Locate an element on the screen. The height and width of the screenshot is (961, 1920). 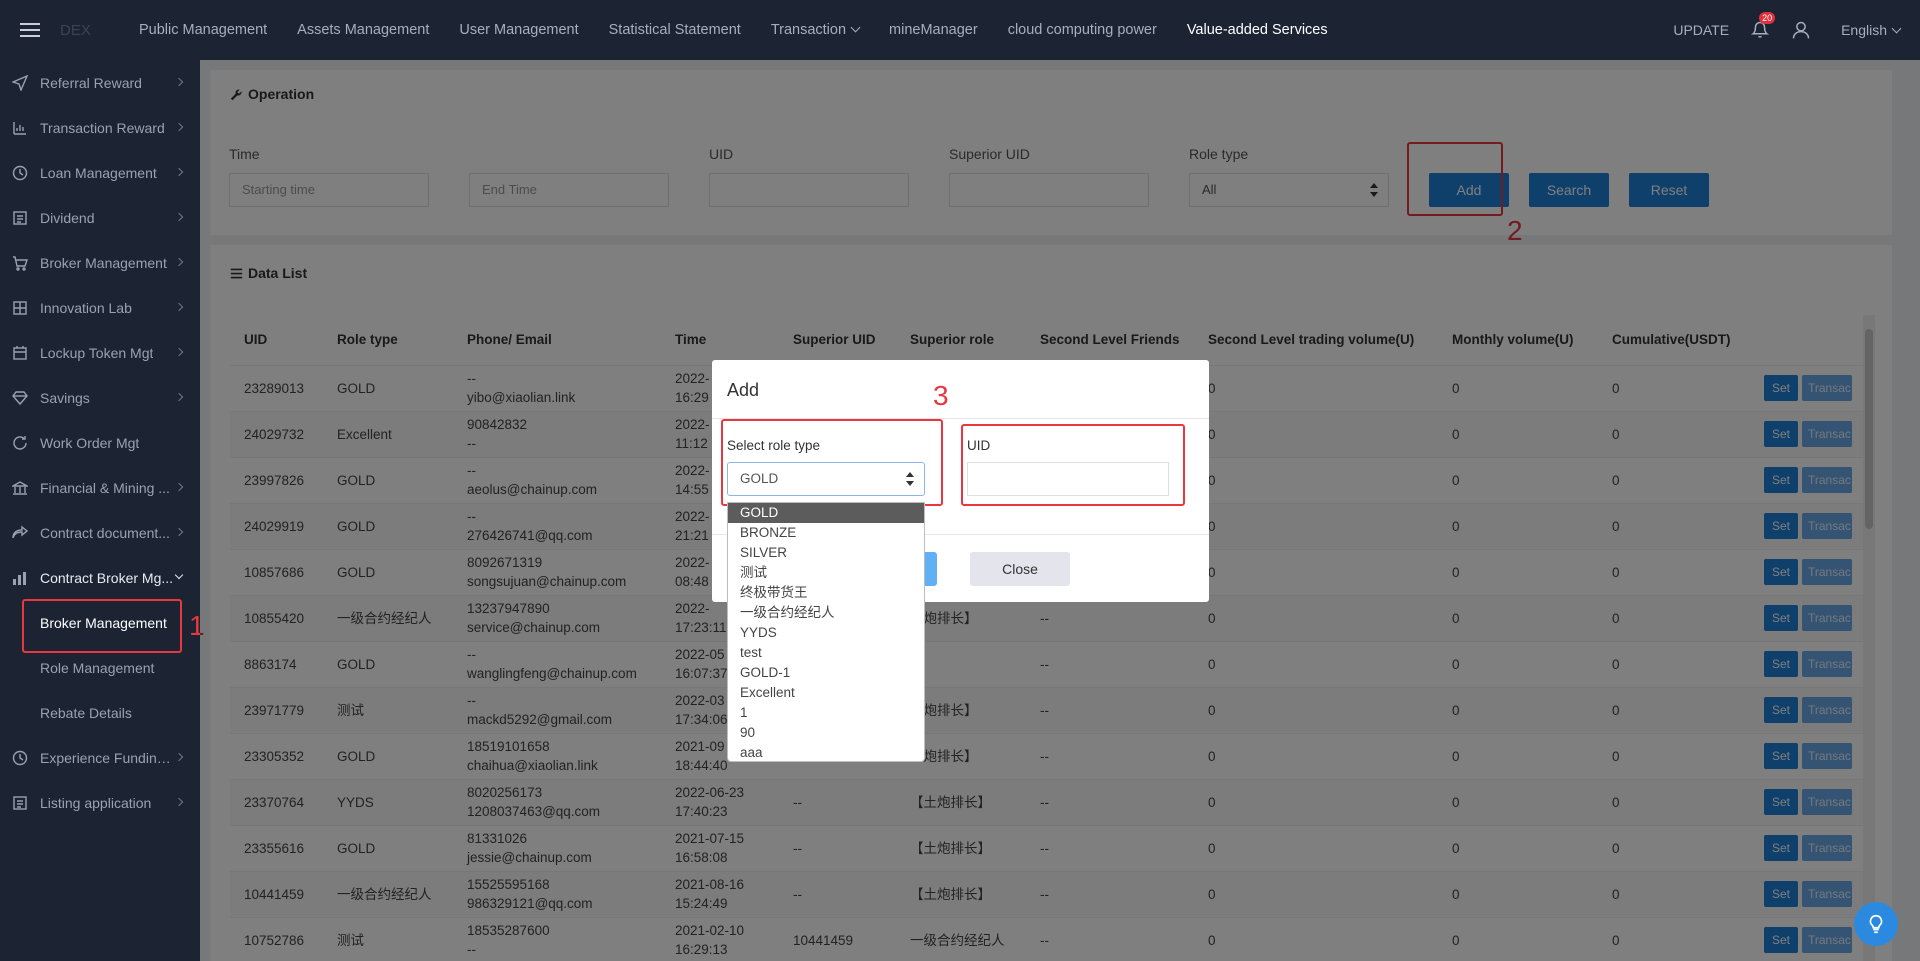
brand-logo: DEX is located at coordinates (75, 30).